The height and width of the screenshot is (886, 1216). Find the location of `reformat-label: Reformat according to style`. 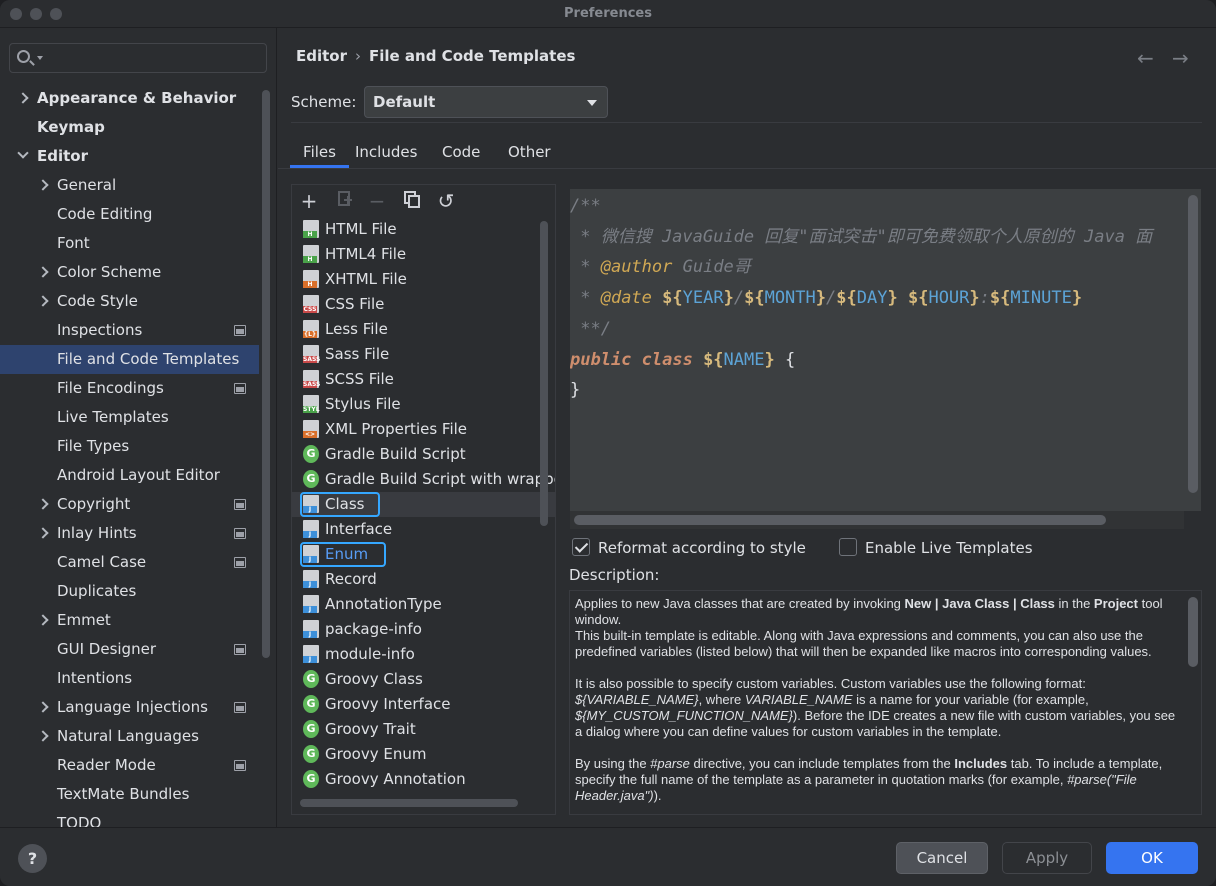

reformat-label: Reformat according to style is located at coordinates (702, 548).